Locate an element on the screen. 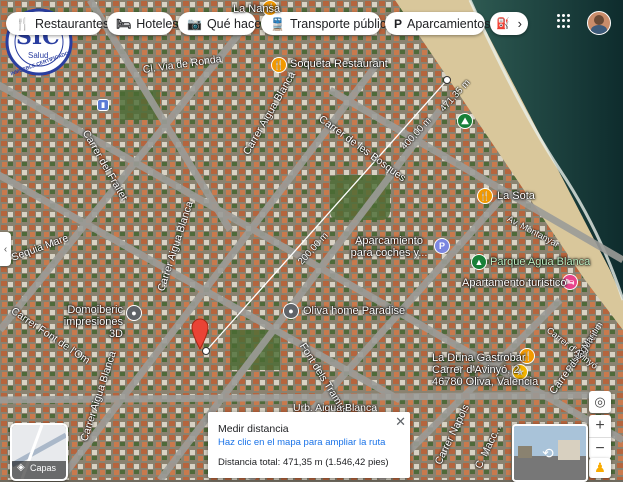 Image resolution: width=623 pixels, height=482 pixels. layers-stack-icon: ◈ is located at coordinates (21, 467).